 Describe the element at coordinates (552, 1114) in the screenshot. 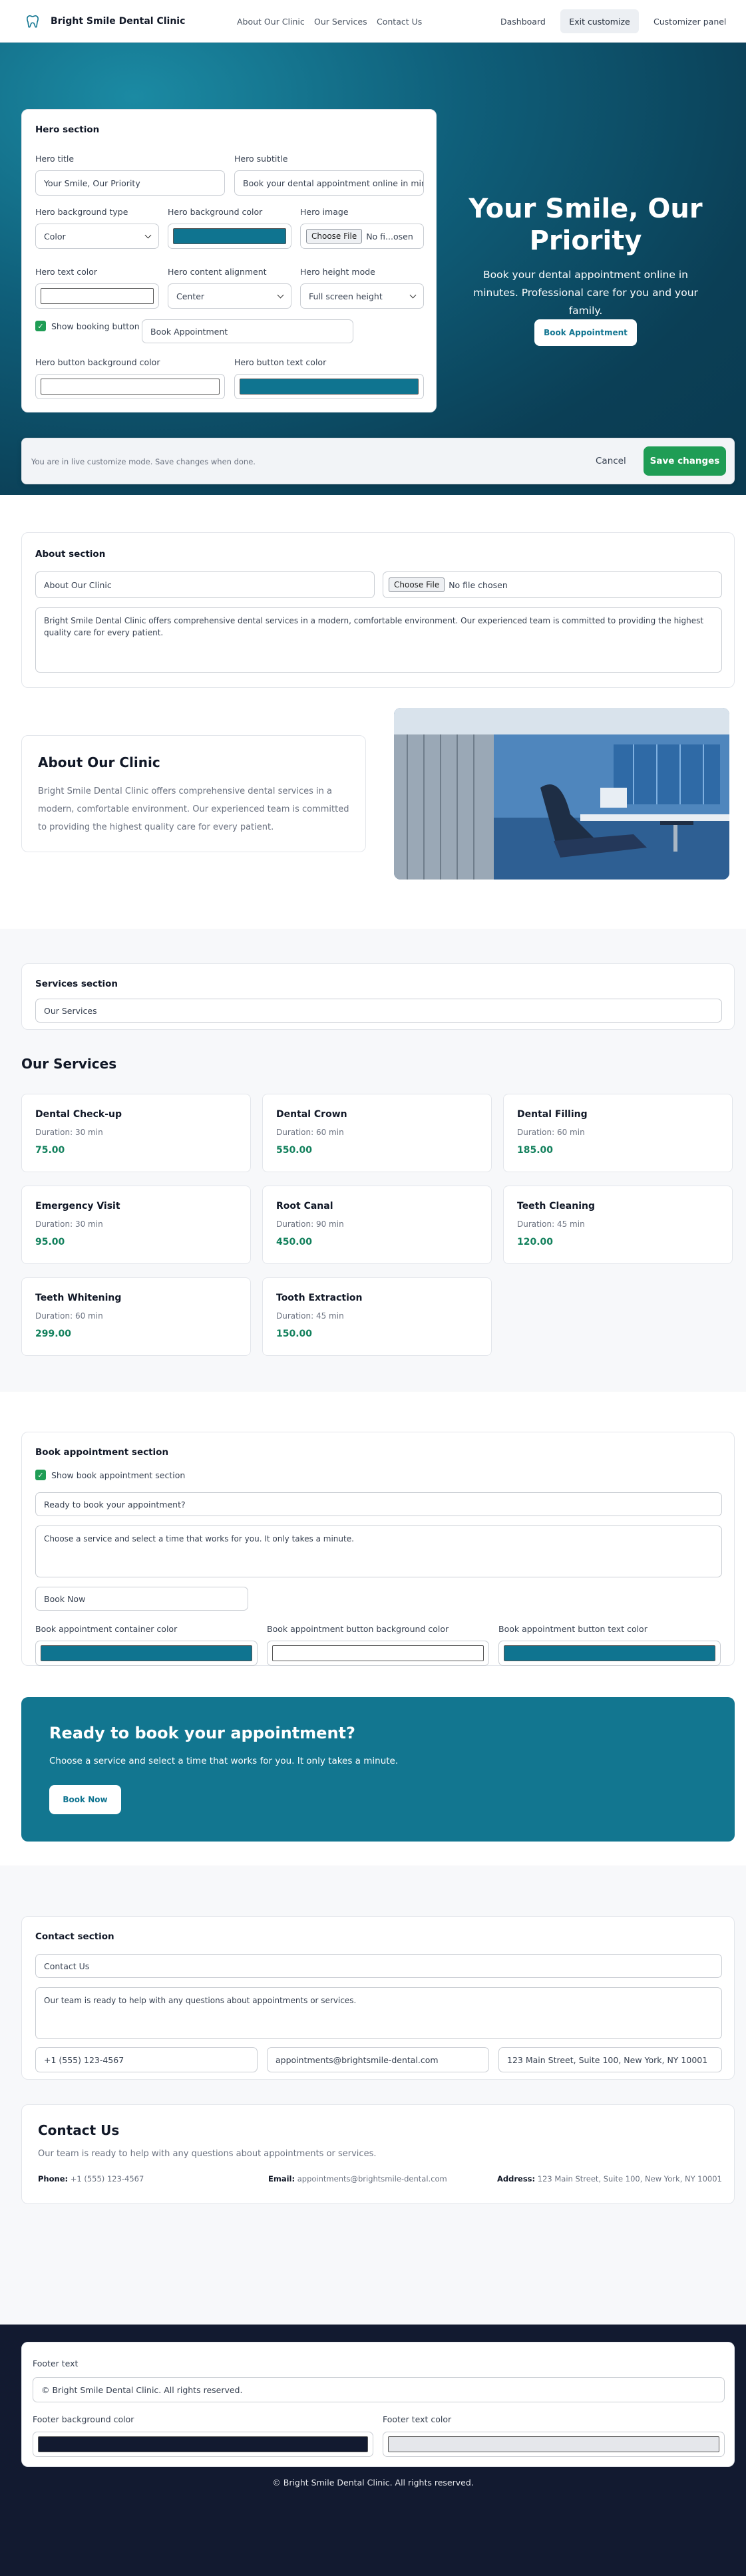

I see `service-name: Dental Filling` at that location.